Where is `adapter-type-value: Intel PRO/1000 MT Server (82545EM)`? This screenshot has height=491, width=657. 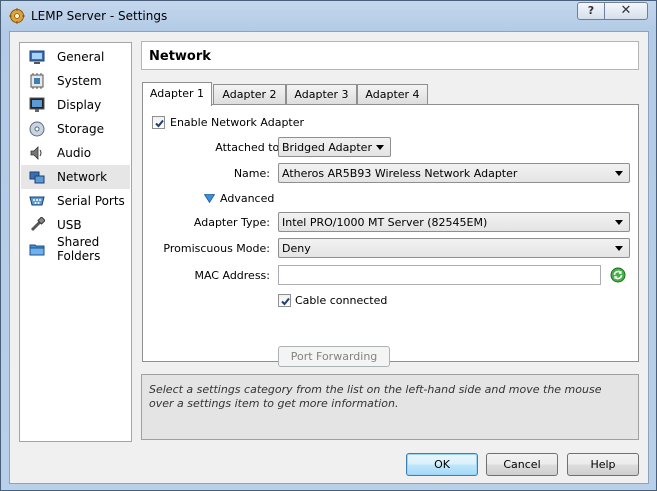 adapter-type-value: Intel PRO/1000 MT Server (82545EM) is located at coordinates (385, 222).